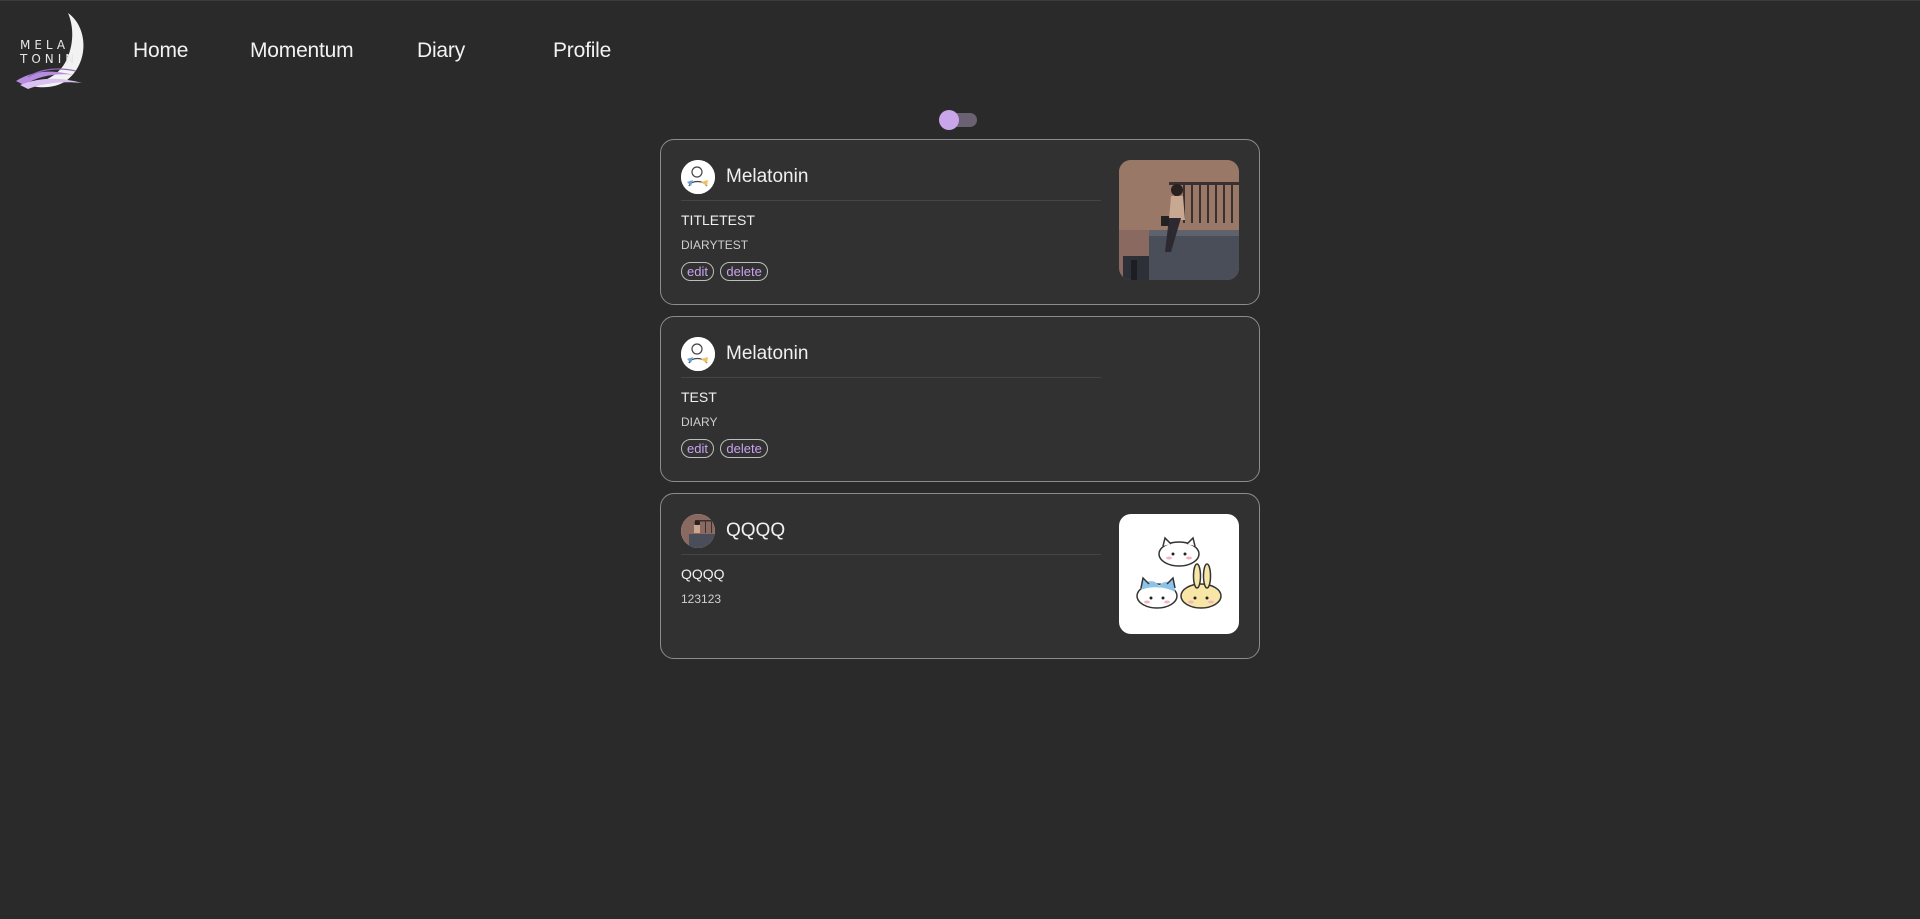  I want to click on post-title: QQQQ, so click(703, 574).